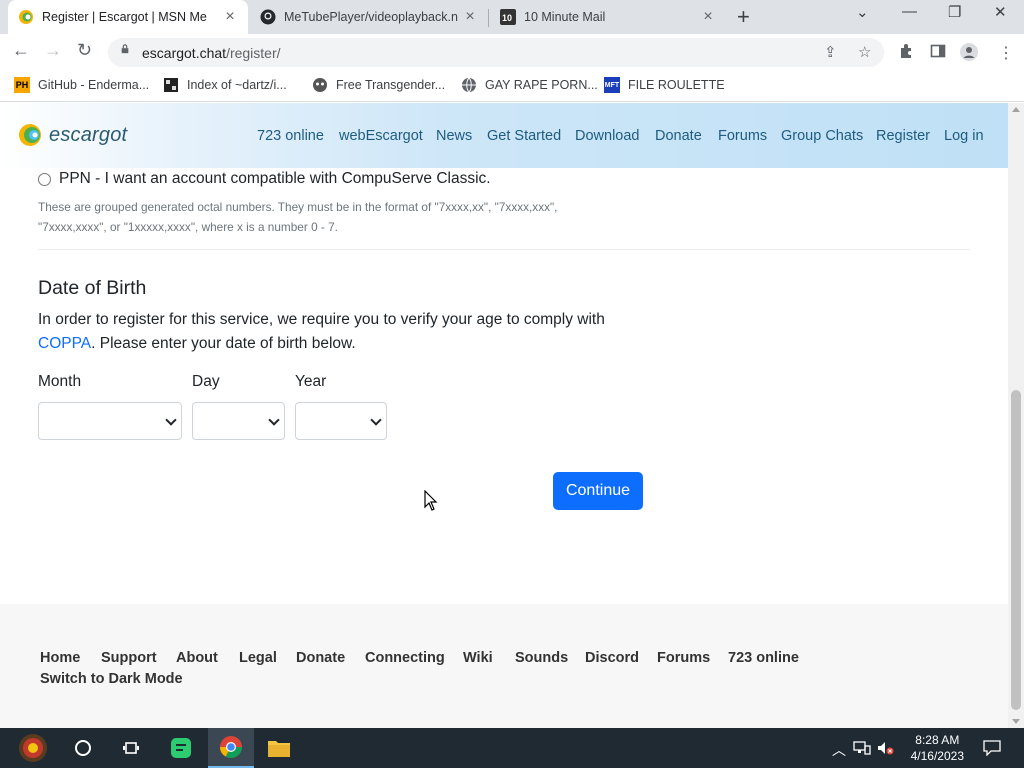 The image size is (1024, 768). I want to click on nav-forums: Forums, so click(742, 136).